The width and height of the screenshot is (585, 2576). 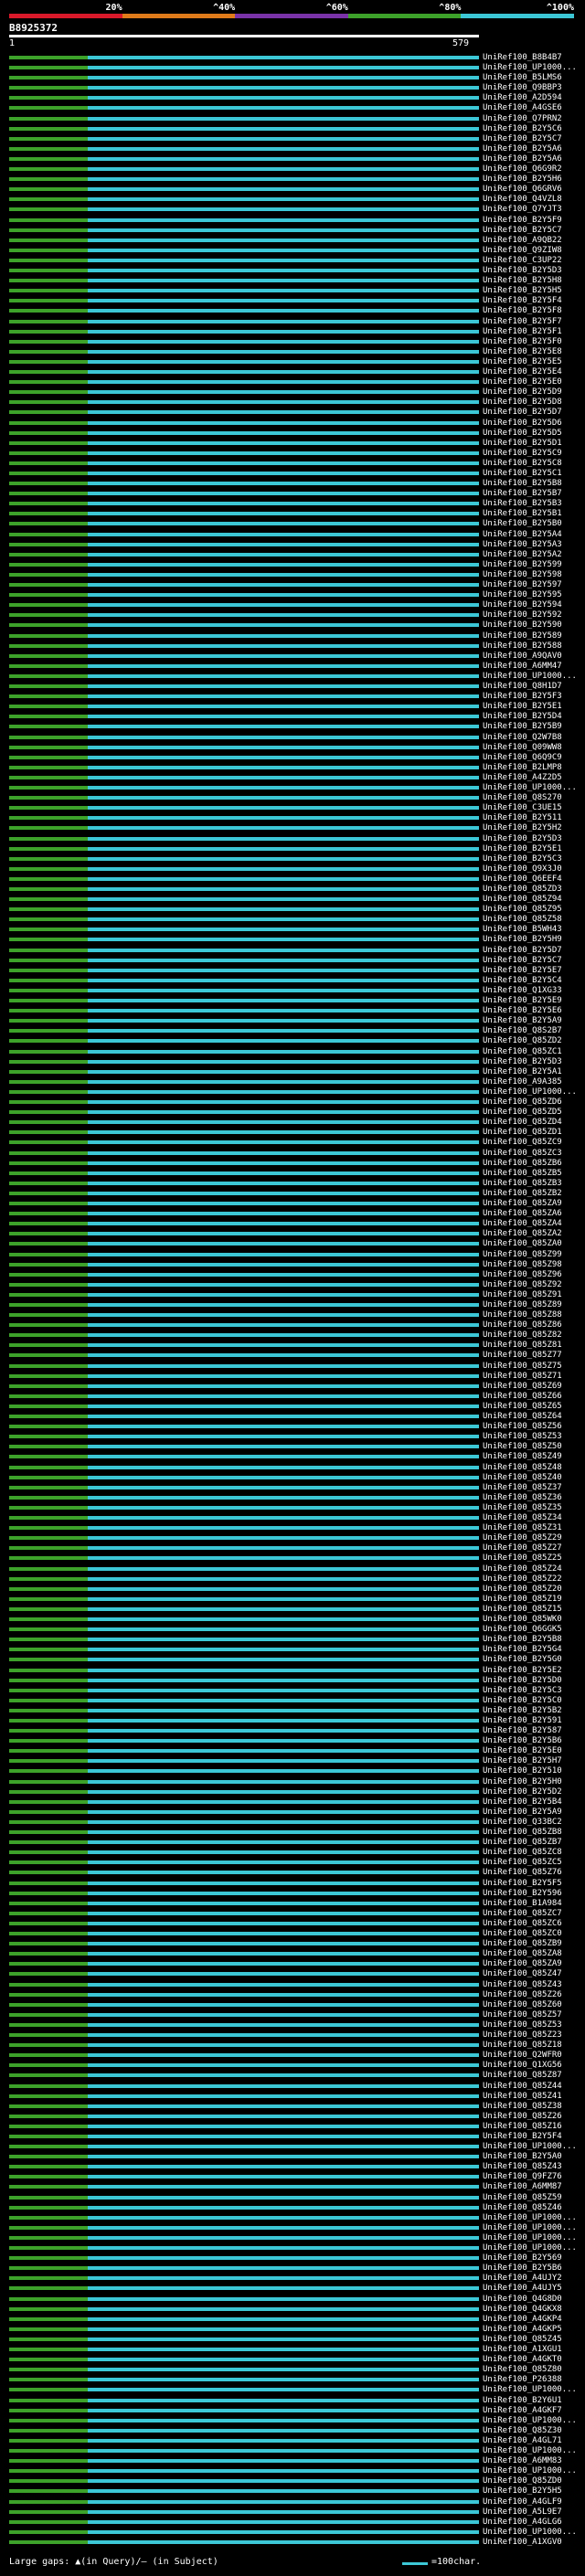 What do you see at coordinates (522, 77) in the screenshot?
I see `hit-label: UniRef100_B5LMS6` at bounding box center [522, 77].